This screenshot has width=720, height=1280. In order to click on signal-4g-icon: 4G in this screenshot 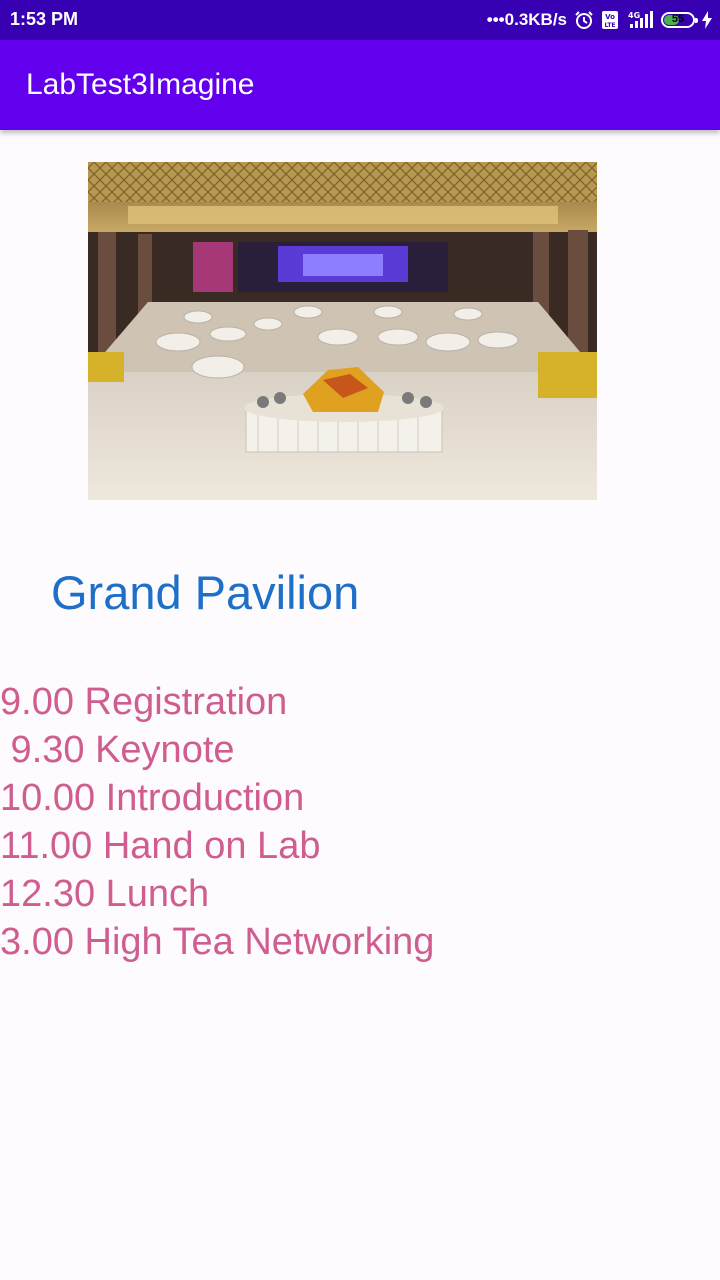, I will do `click(640, 20)`.